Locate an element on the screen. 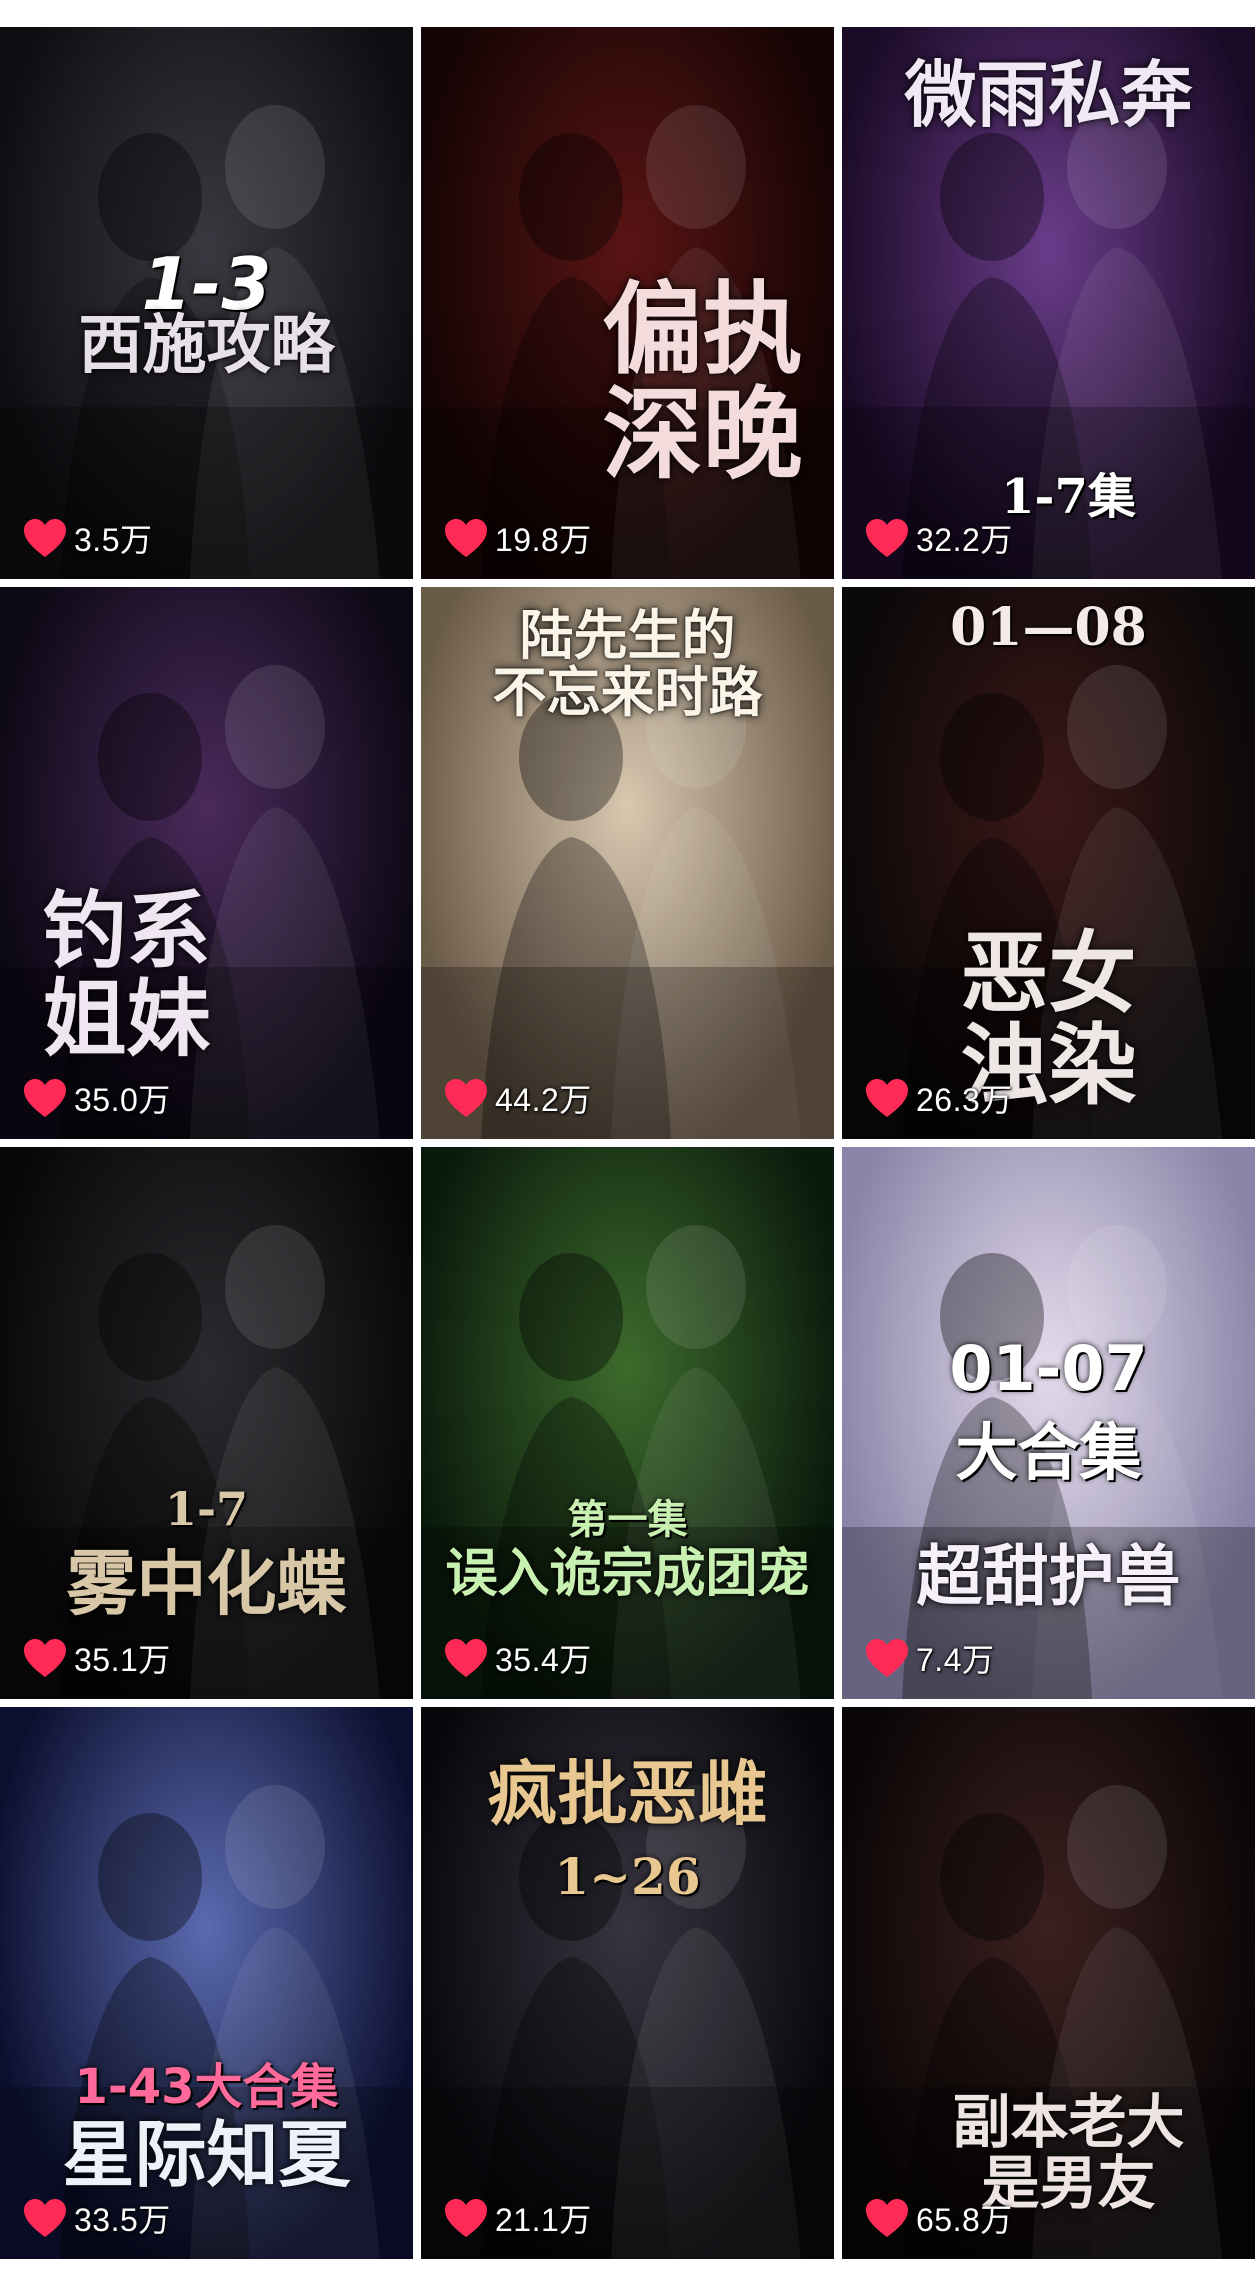 This screenshot has width=1260, height=2296. like-count: 7.4万 is located at coordinates (929, 1658).